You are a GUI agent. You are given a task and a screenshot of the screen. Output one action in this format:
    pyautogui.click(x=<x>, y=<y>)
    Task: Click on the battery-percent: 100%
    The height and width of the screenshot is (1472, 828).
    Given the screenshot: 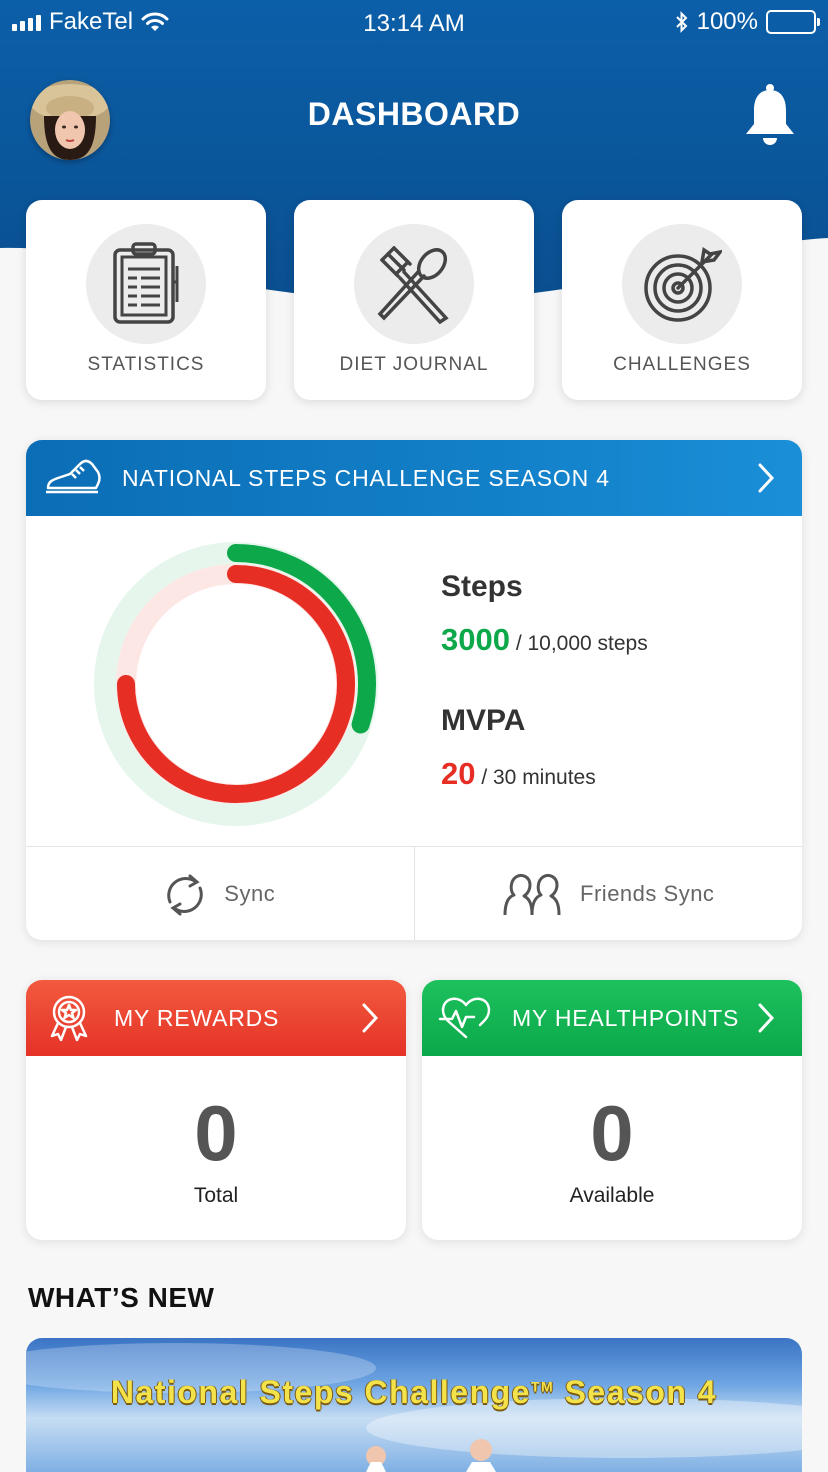 What is the action you would take?
    pyautogui.click(x=727, y=21)
    